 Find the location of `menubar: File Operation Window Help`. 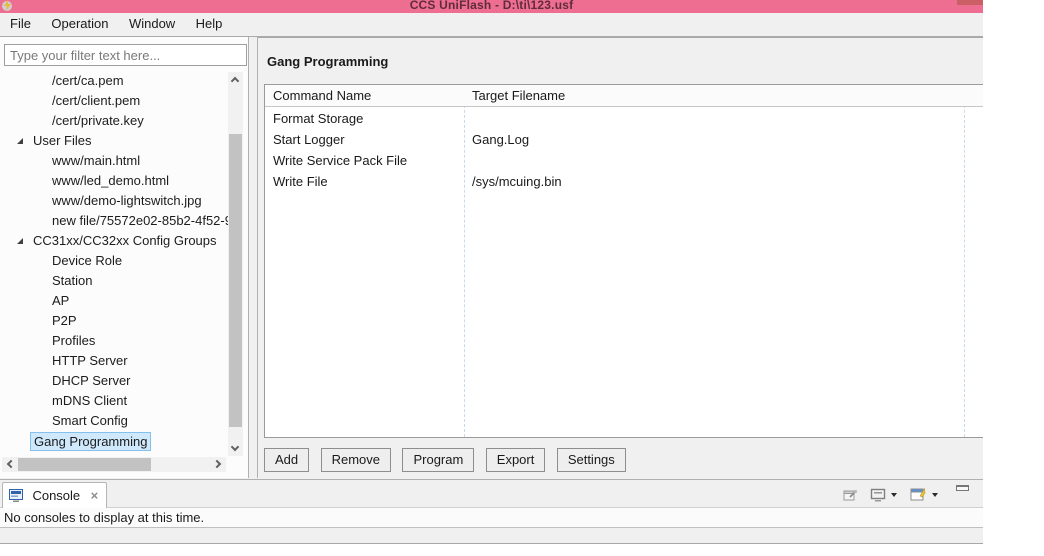

menubar: File Operation Window Help is located at coordinates (491, 25).